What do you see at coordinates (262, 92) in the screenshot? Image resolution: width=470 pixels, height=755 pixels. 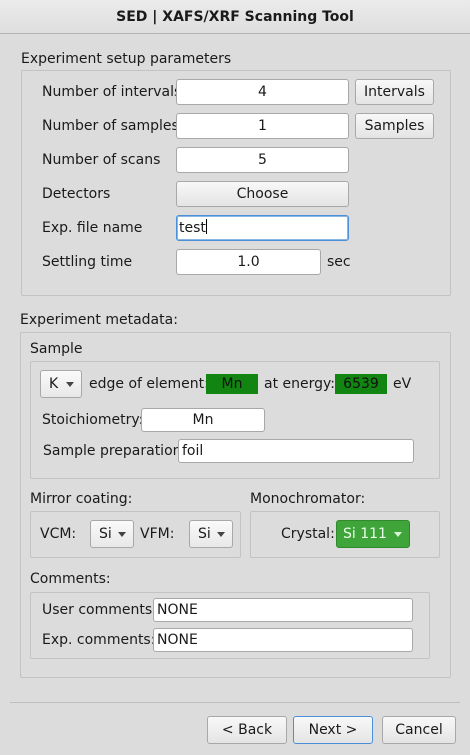 I see `intervals-input: 4` at bounding box center [262, 92].